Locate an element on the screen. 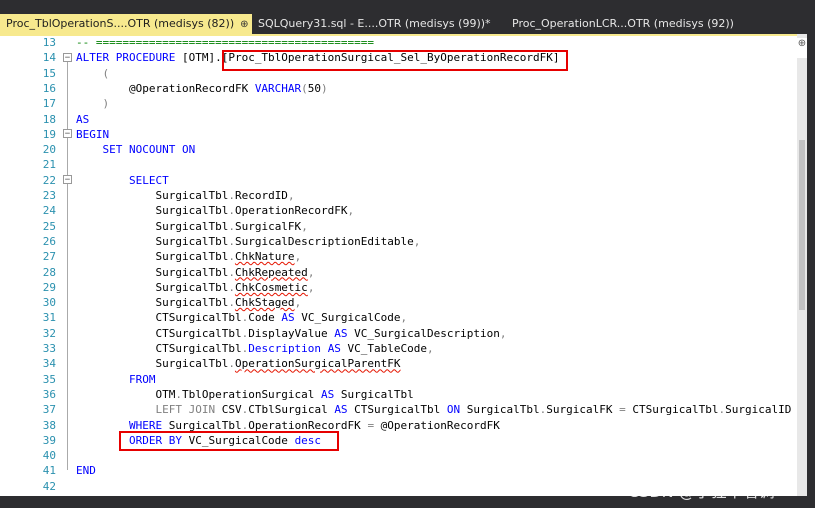  line-number: 27 is located at coordinates (49, 257).